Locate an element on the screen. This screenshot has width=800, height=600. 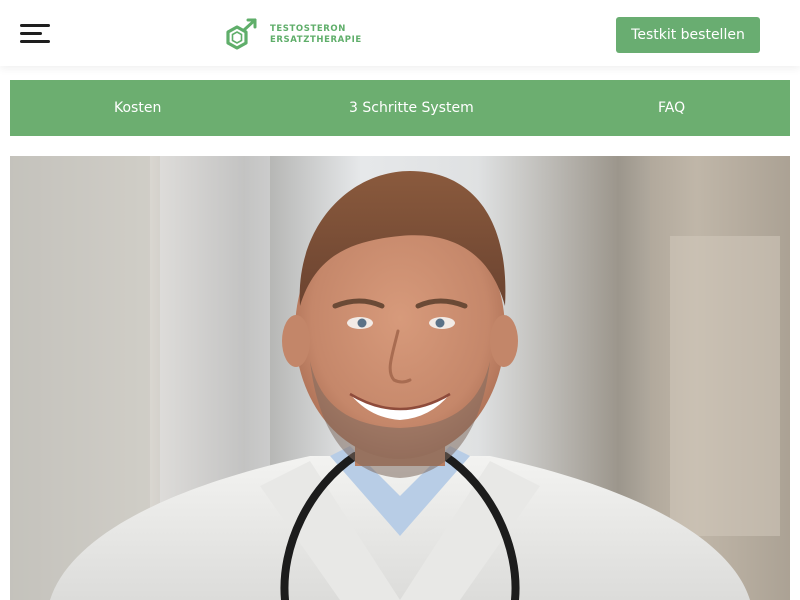
hamburger-menu-icon is located at coordinates (36, 36).